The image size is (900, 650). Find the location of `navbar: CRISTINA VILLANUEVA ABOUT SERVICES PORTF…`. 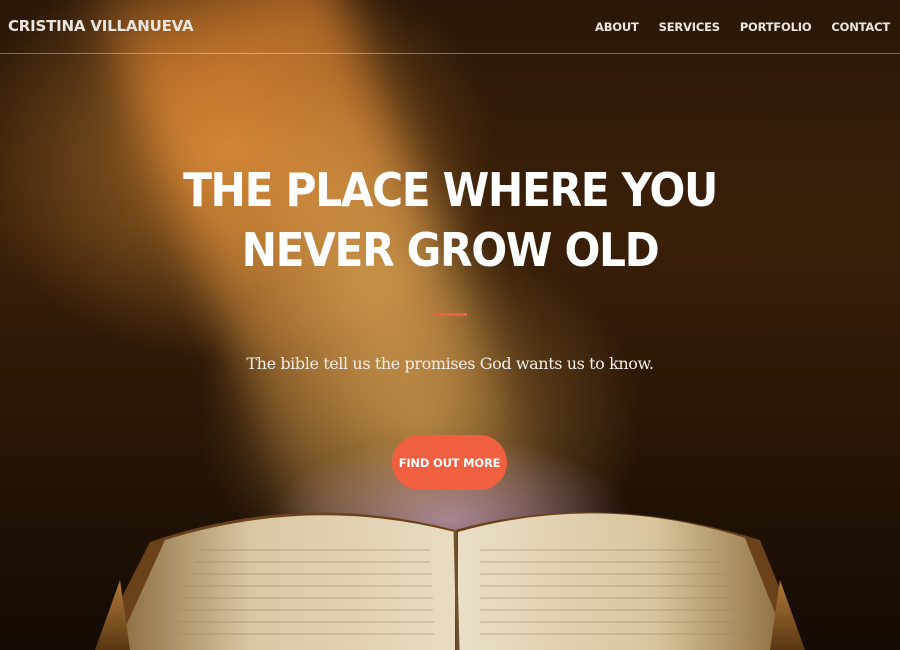

navbar: CRISTINA VILLANUEVA ABOUT SERVICES PORTF… is located at coordinates (450, 27).